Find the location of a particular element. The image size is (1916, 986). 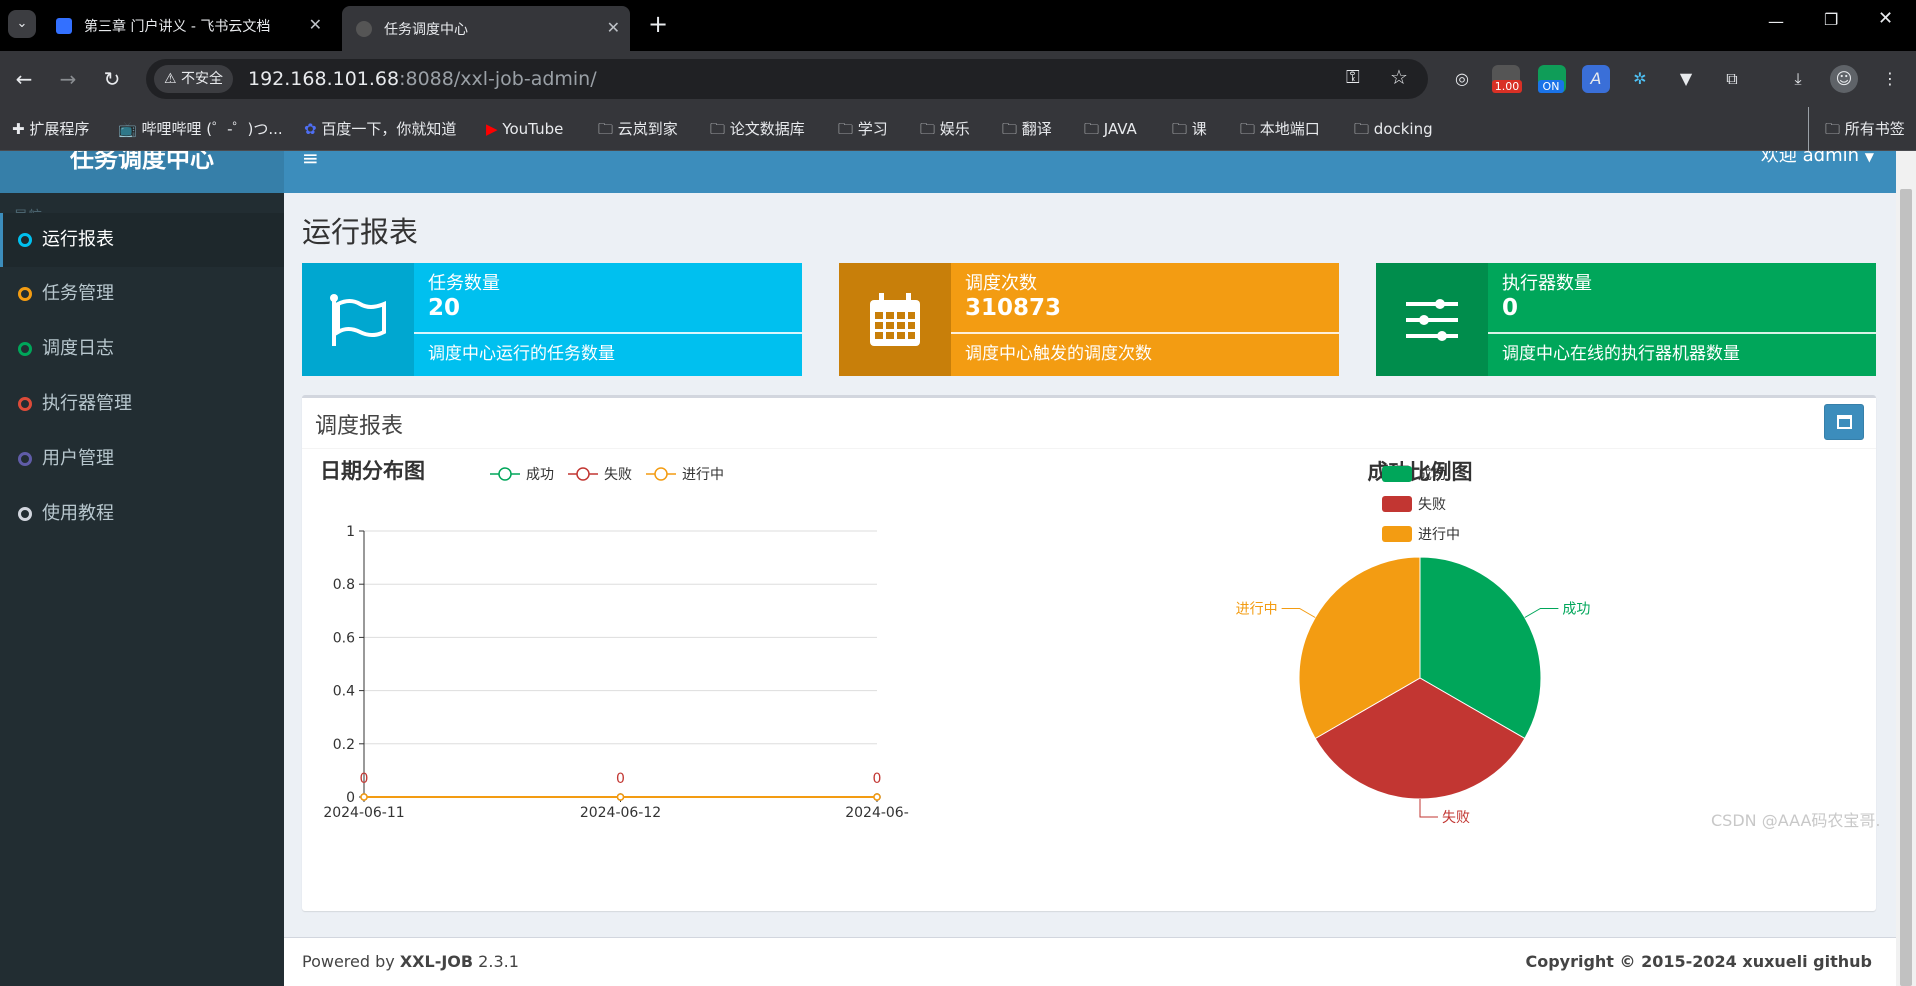

y-tick-label: 0.6 is located at coordinates (344, 638).